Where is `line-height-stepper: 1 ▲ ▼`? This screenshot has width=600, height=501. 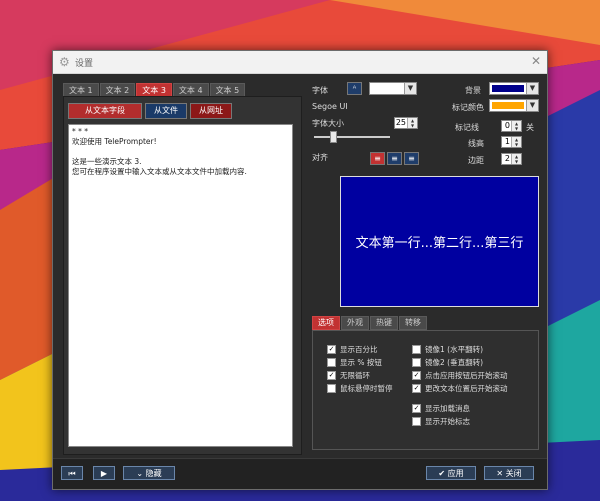
line-height-stepper: 1 ▲ ▼ is located at coordinates (511, 142).